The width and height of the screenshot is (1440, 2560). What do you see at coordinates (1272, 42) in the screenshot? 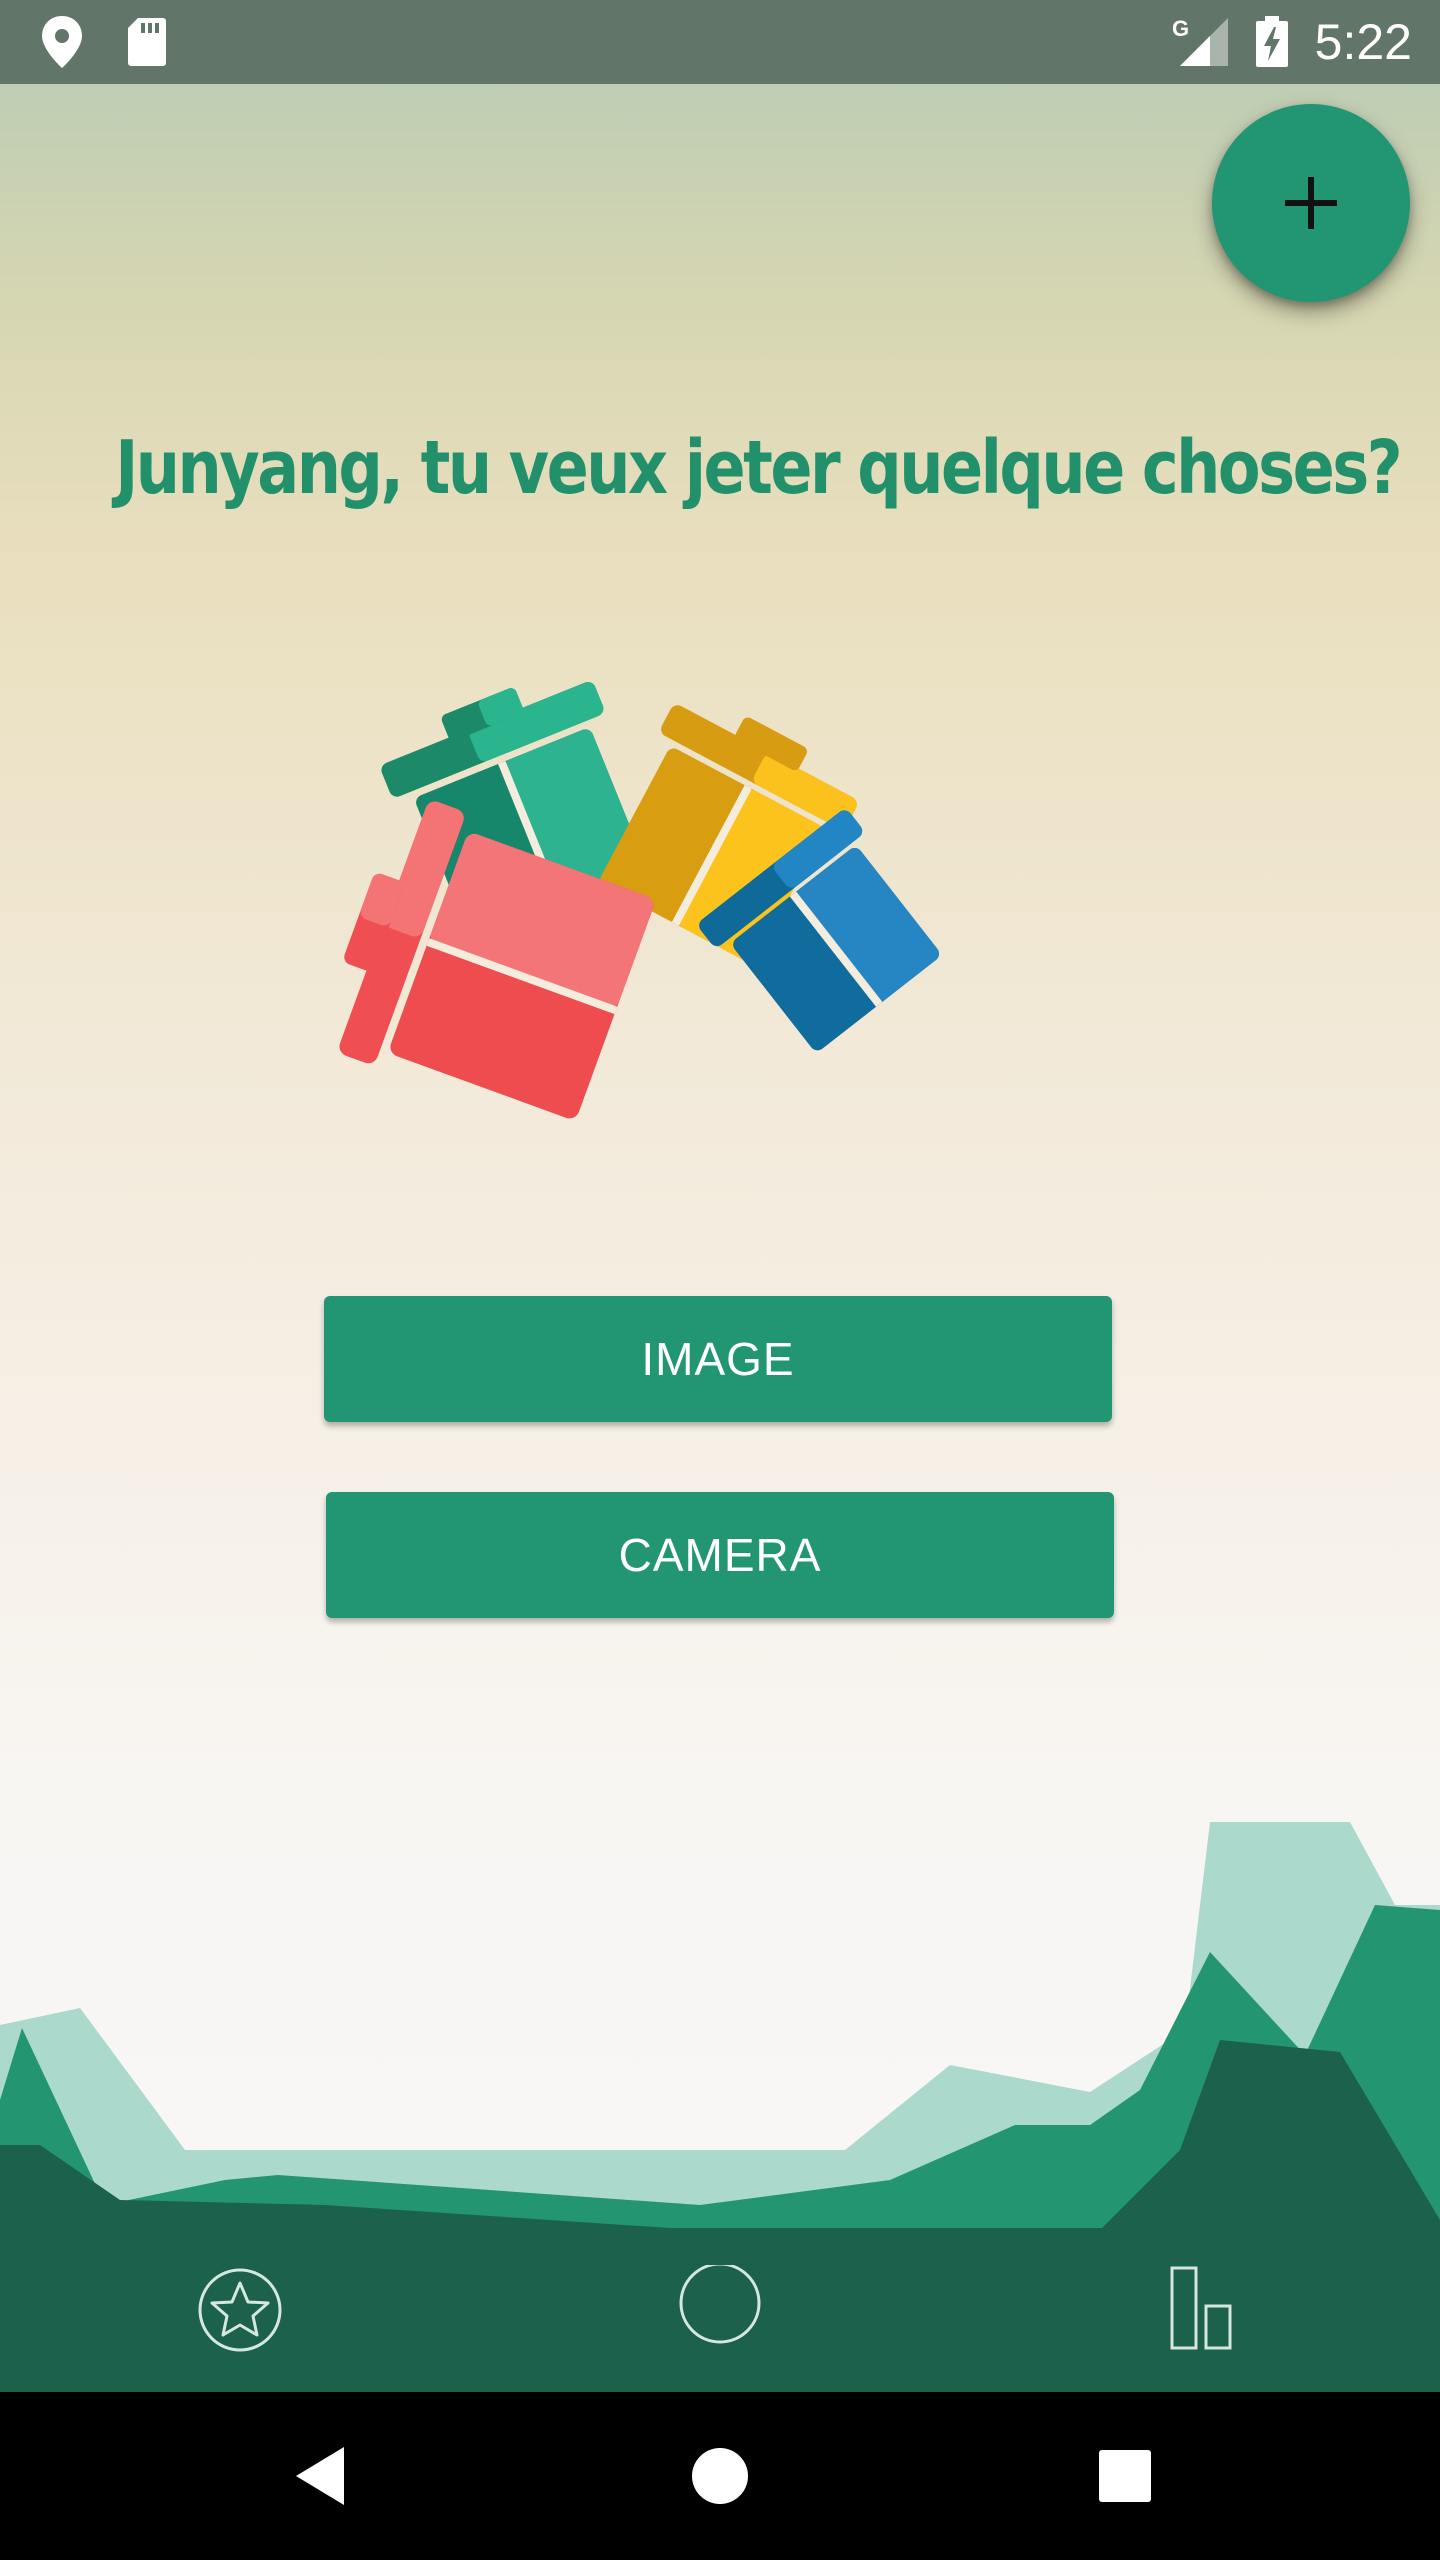
I see `battery-charging-icon` at bounding box center [1272, 42].